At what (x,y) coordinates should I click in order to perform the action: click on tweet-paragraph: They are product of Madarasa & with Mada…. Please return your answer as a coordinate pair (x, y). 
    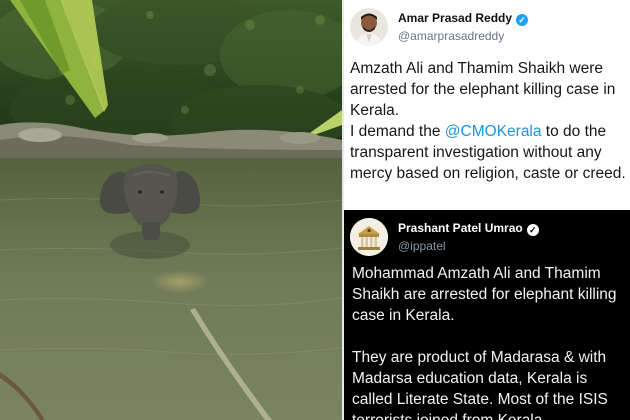
    Looking at the image, I should click on (480, 384).